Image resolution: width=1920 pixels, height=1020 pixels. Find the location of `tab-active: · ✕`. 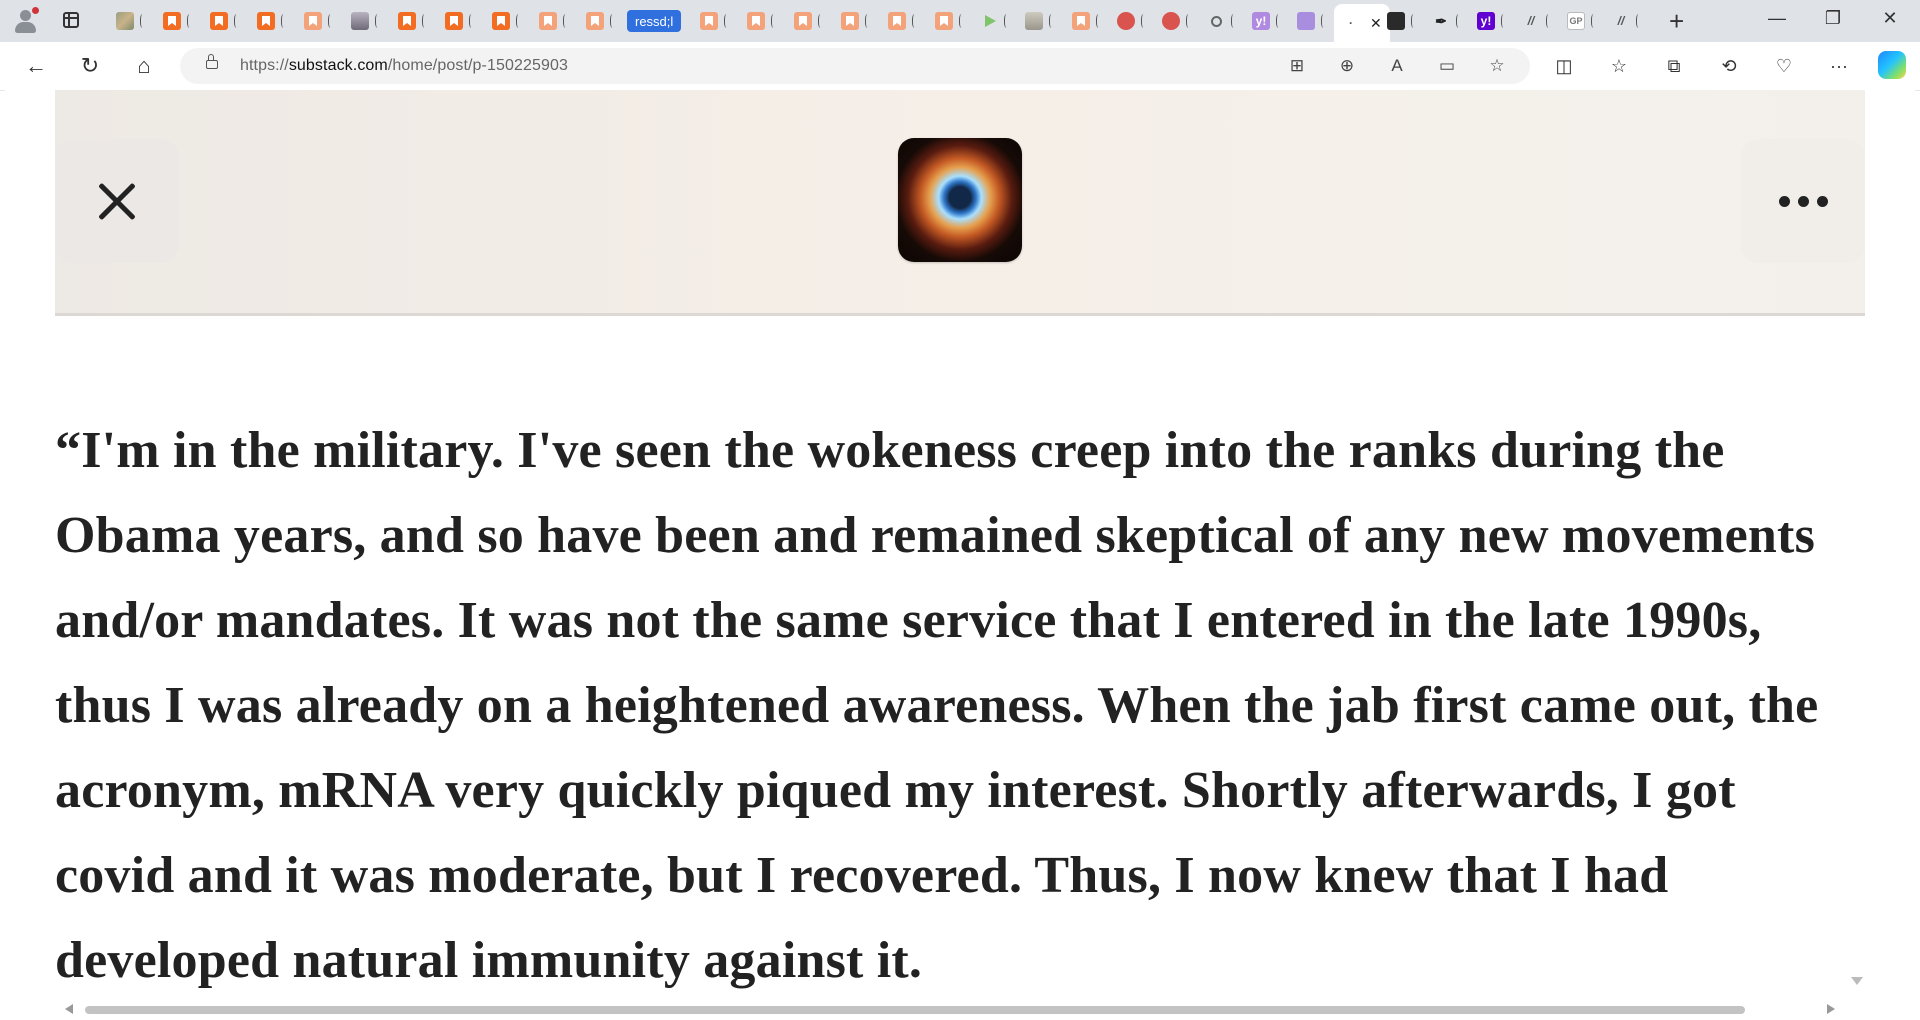

tab-active: · ✕ is located at coordinates (1362, 23).